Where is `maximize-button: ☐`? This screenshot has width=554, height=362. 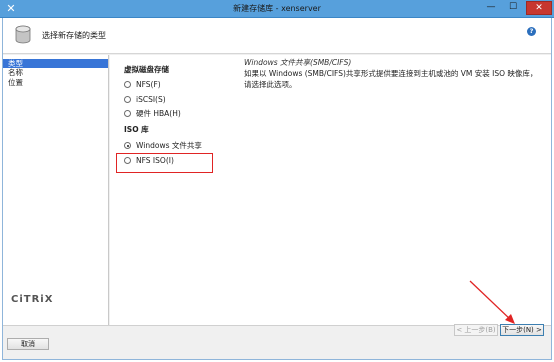 maximize-button: ☐ is located at coordinates (513, 8).